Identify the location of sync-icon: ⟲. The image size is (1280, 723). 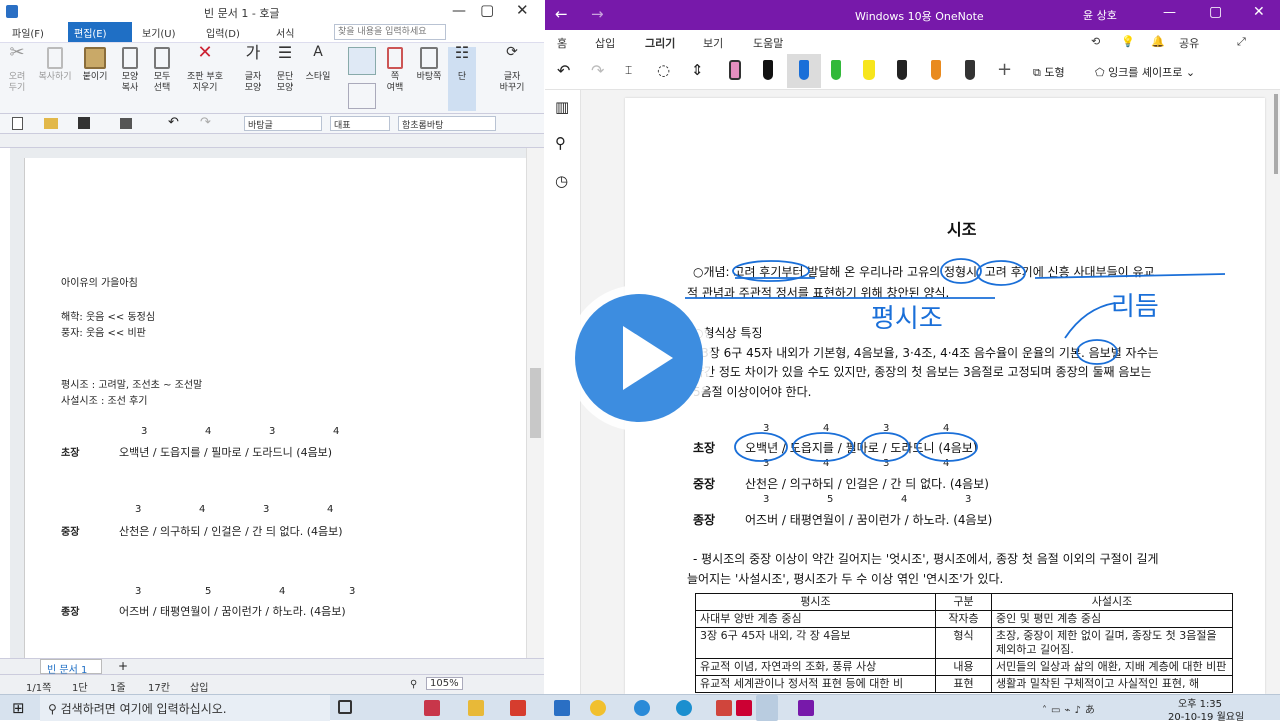
(1095, 41).